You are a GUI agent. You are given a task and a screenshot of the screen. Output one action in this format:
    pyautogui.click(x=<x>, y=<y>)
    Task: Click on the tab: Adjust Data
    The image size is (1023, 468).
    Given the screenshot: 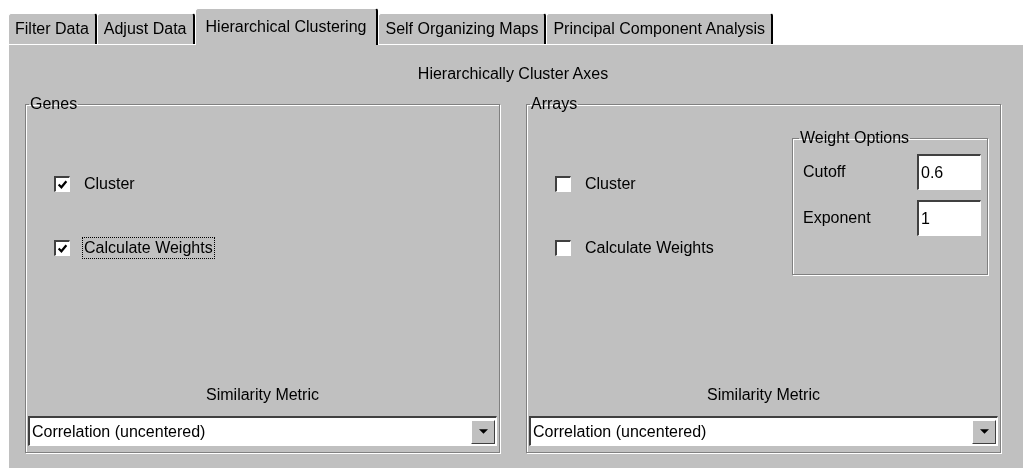 What is the action you would take?
    pyautogui.click(x=145, y=28)
    